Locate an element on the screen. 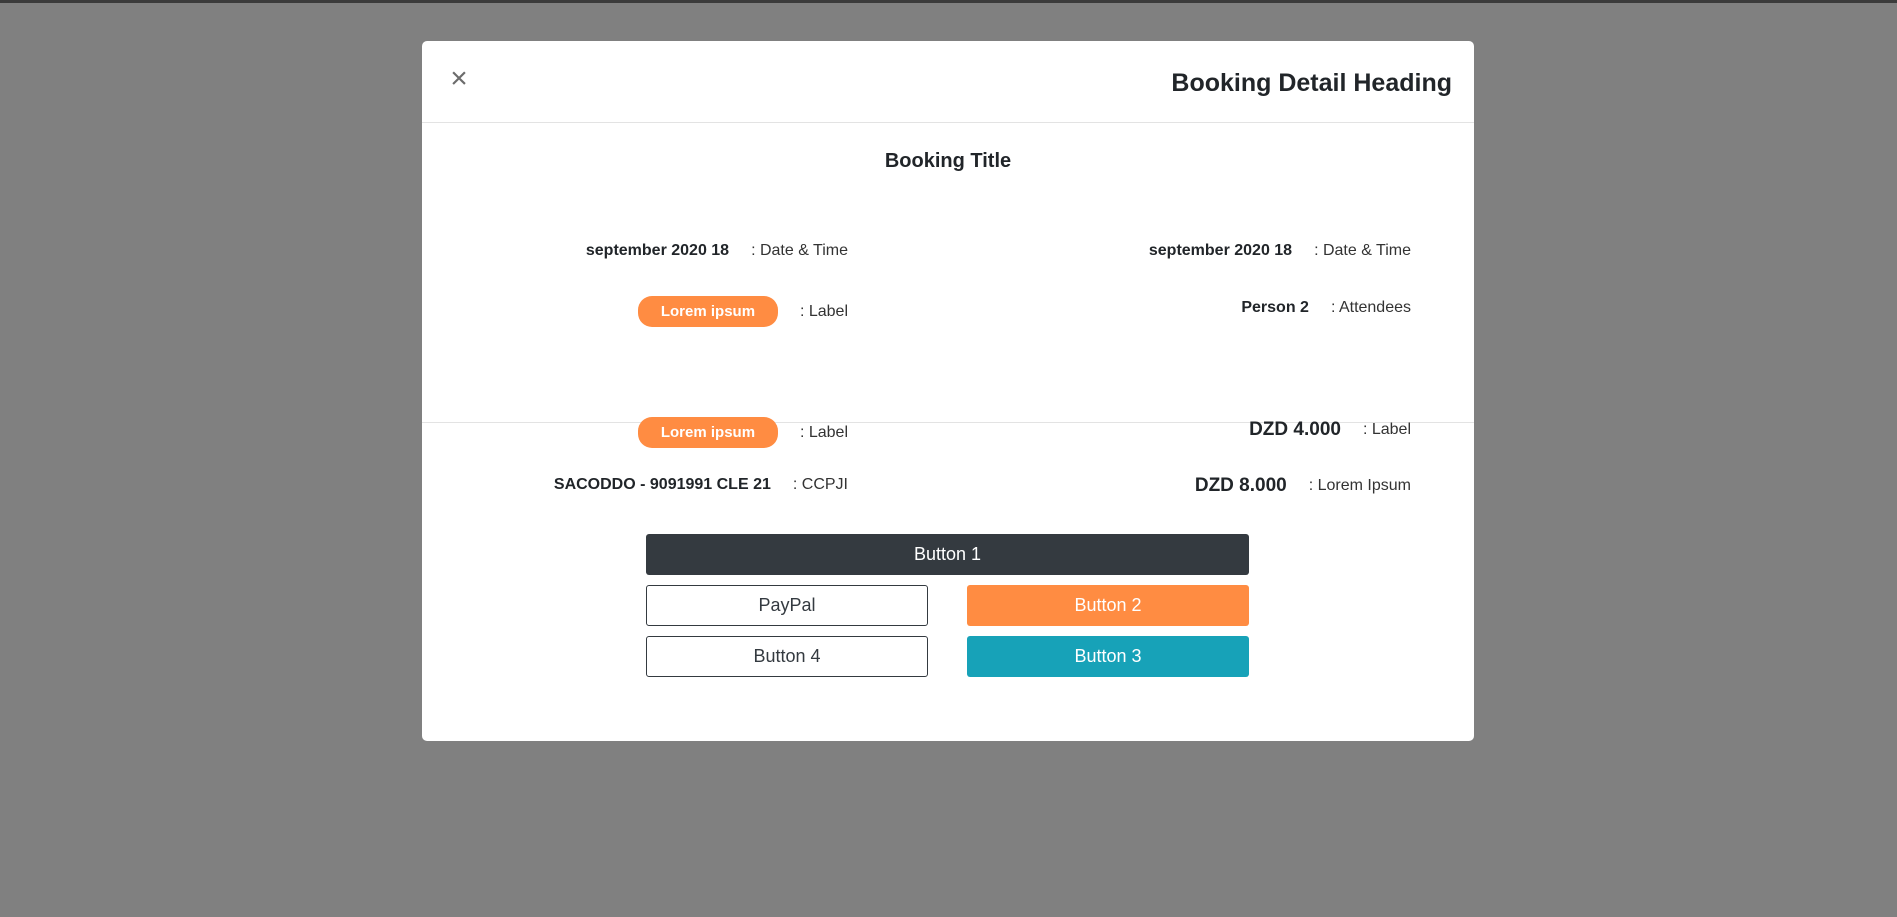 The height and width of the screenshot is (917, 1897). date-time-left-row: september 2020 18 : Date & Time is located at coordinates (717, 251).